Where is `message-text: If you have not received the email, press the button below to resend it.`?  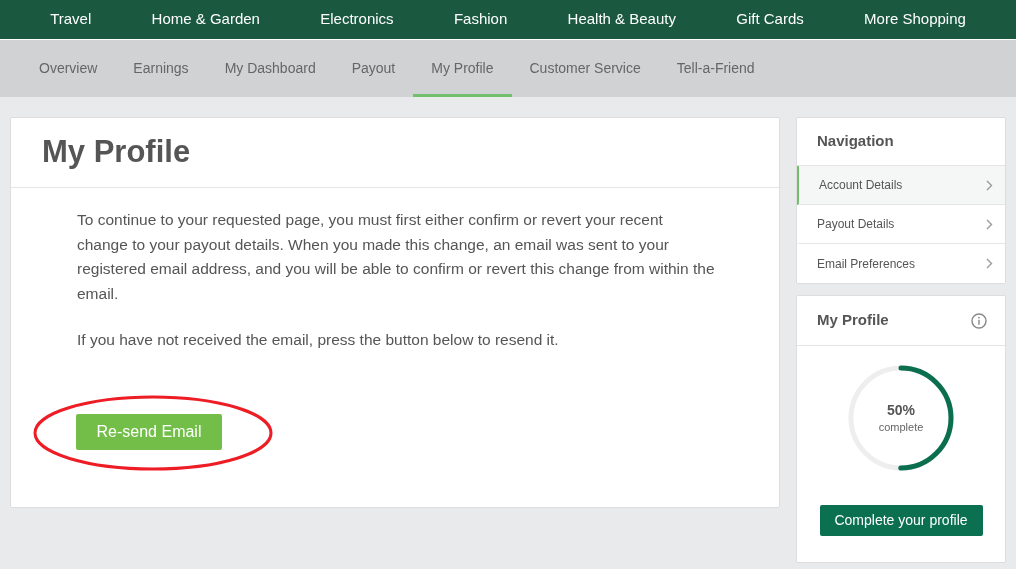 message-text: If you have not received the email, press the button below to resend it. is located at coordinates (318, 340).